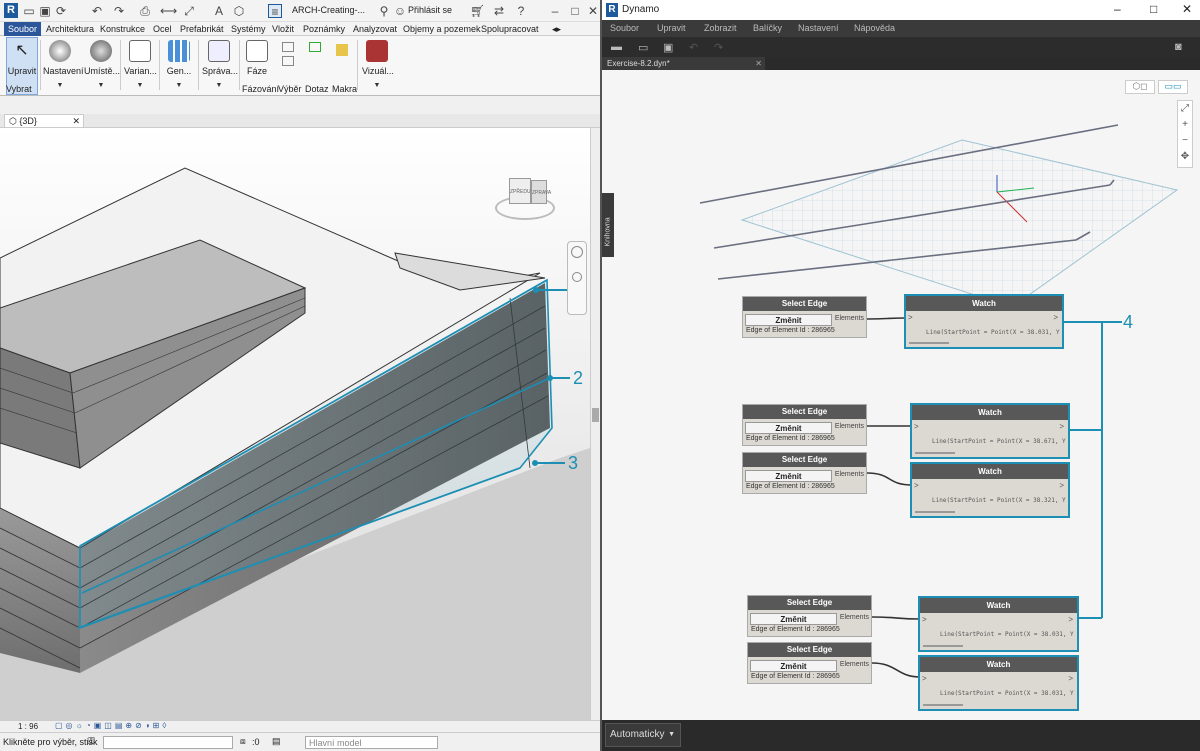  What do you see at coordinates (19, 89) in the screenshot?
I see `select-dropdown: Vybrat` at bounding box center [19, 89].